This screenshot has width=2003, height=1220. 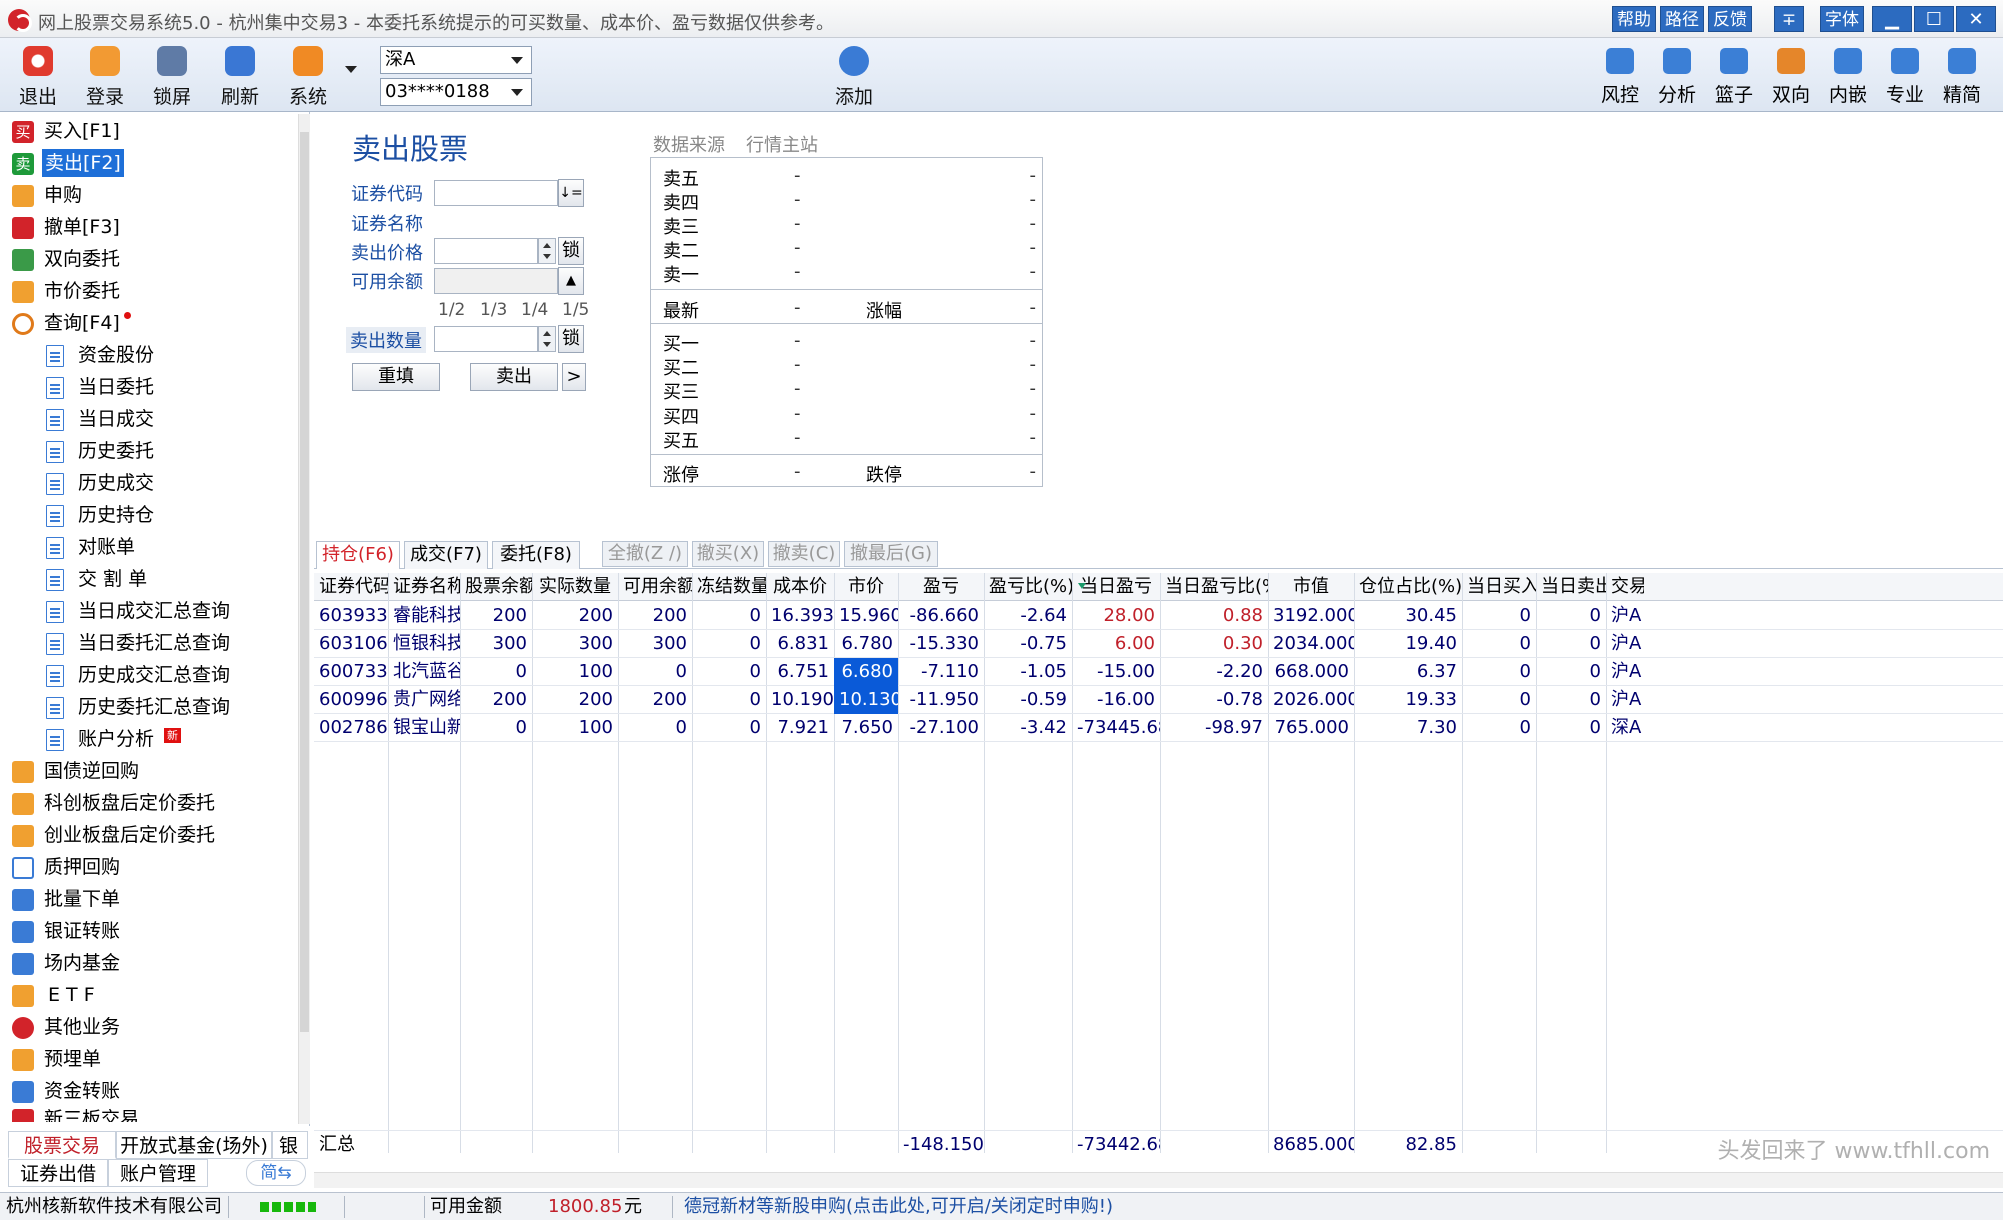 What do you see at coordinates (1116, 728) in the screenshot?
I see `table-cell: -73445.68` at bounding box center [1116, 728].